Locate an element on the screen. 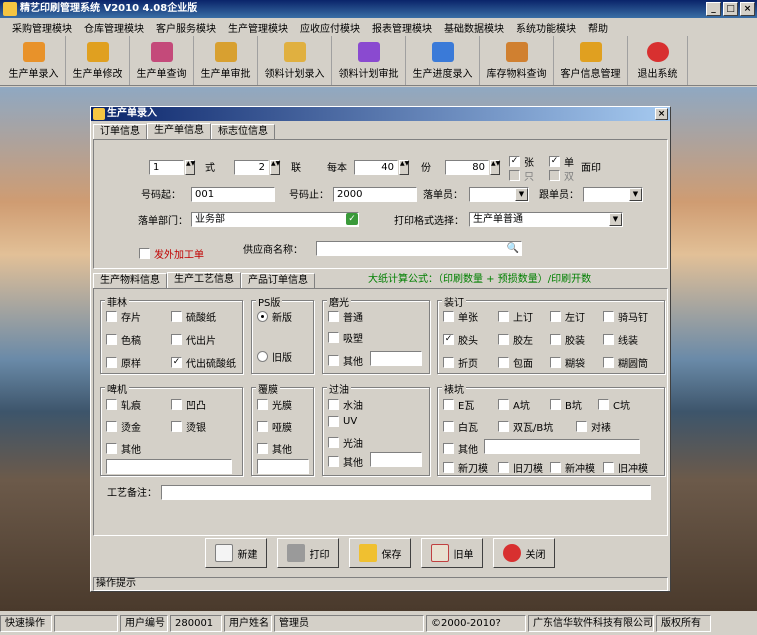 The width and height of the screenshot is (757, 635). diecut-cb-emboss: 凹凸 is located at coordinates (188, 404).